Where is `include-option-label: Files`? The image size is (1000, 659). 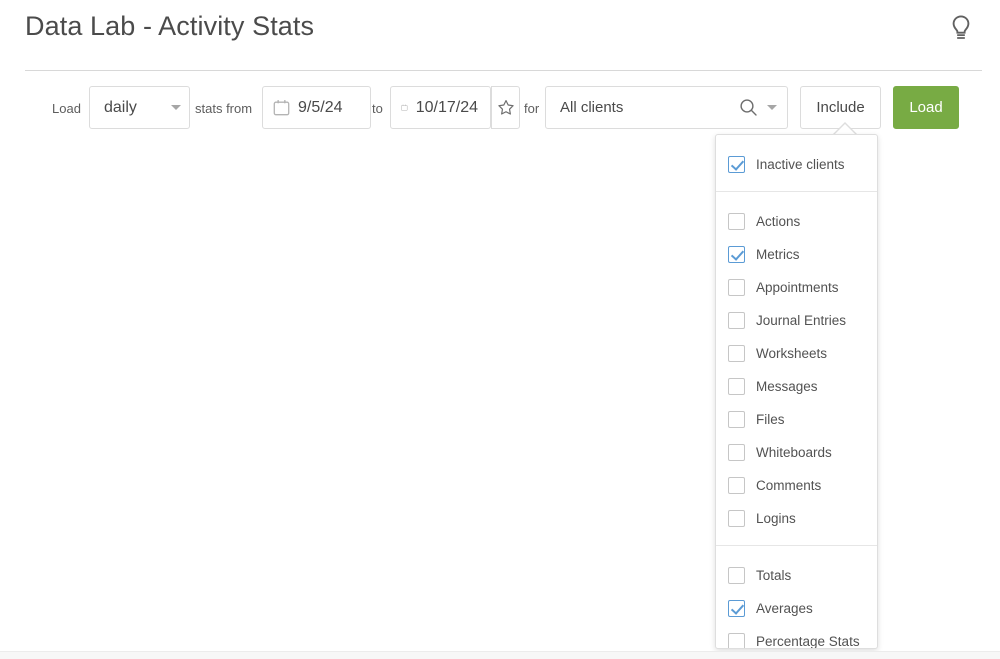
include-option-label: Files is located at coordinates (770, 419).